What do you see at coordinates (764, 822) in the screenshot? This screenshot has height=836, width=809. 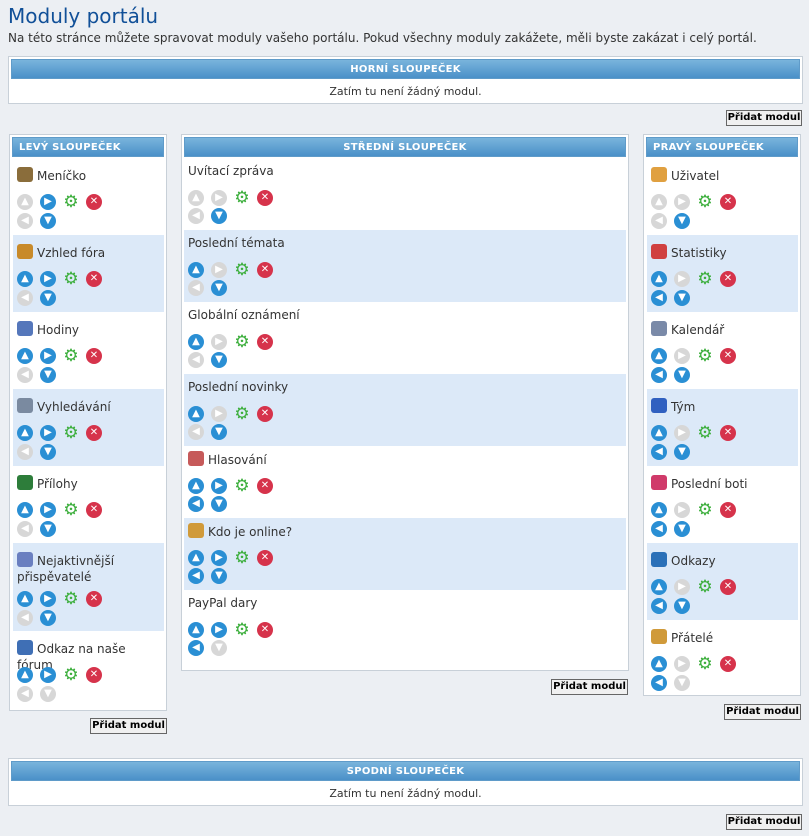 I see `bottom-add-module-button: Přidat modul` at bounding box center [764, 822].